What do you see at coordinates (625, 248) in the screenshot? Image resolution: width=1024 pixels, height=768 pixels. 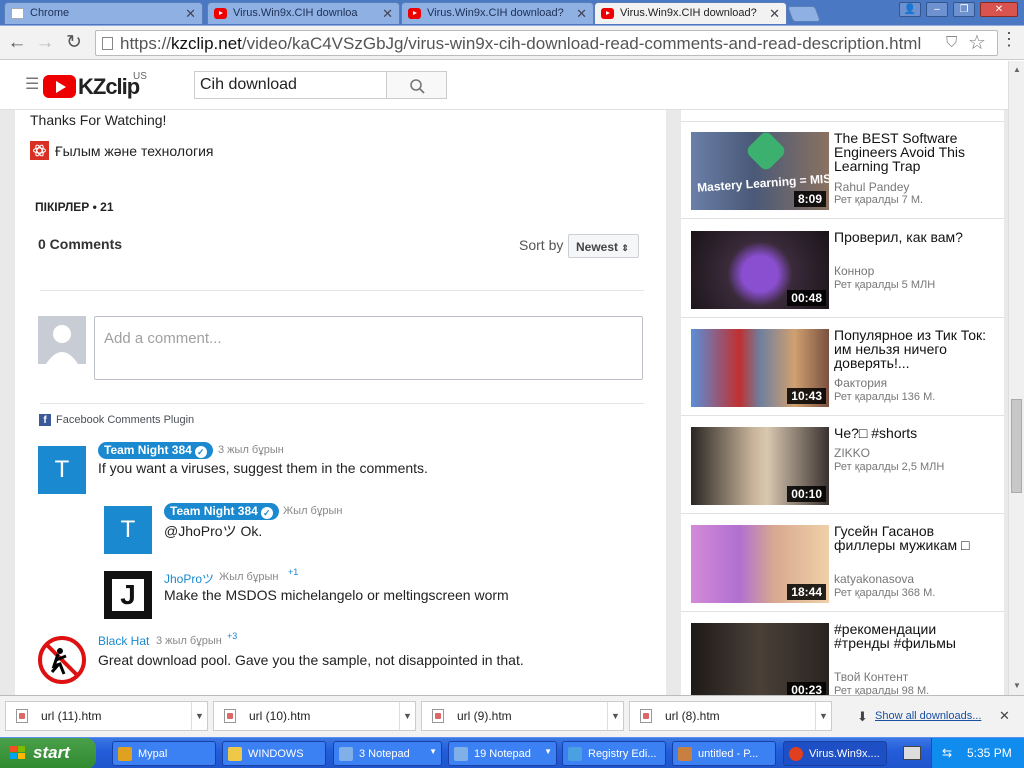 I see `updown-icon: ⇕` at bounding box center [625, 248].